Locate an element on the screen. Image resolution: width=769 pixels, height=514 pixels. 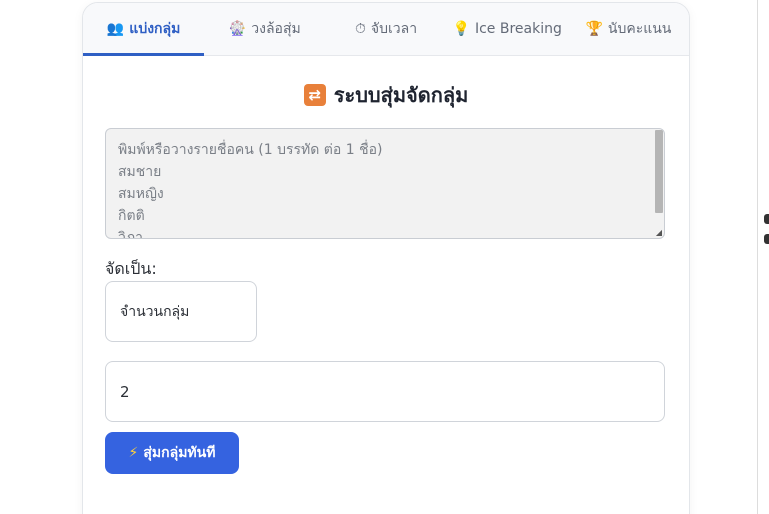
tab-random-wheel: 🎡 วงล้อสุ่ม is located at coordinates (264, 29).